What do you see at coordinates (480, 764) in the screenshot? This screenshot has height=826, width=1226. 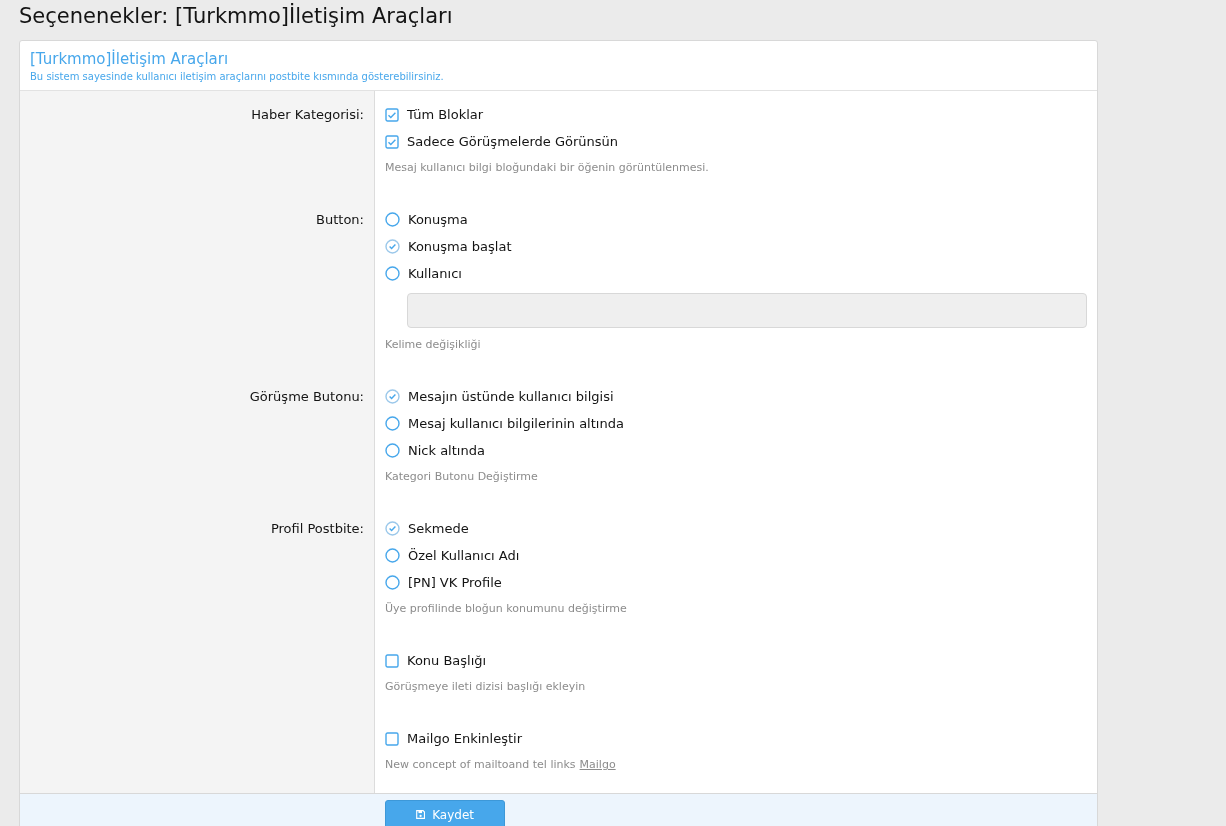 I see `hint-text: New concept of mailtoand tel links` at bounding box center [480, 764].